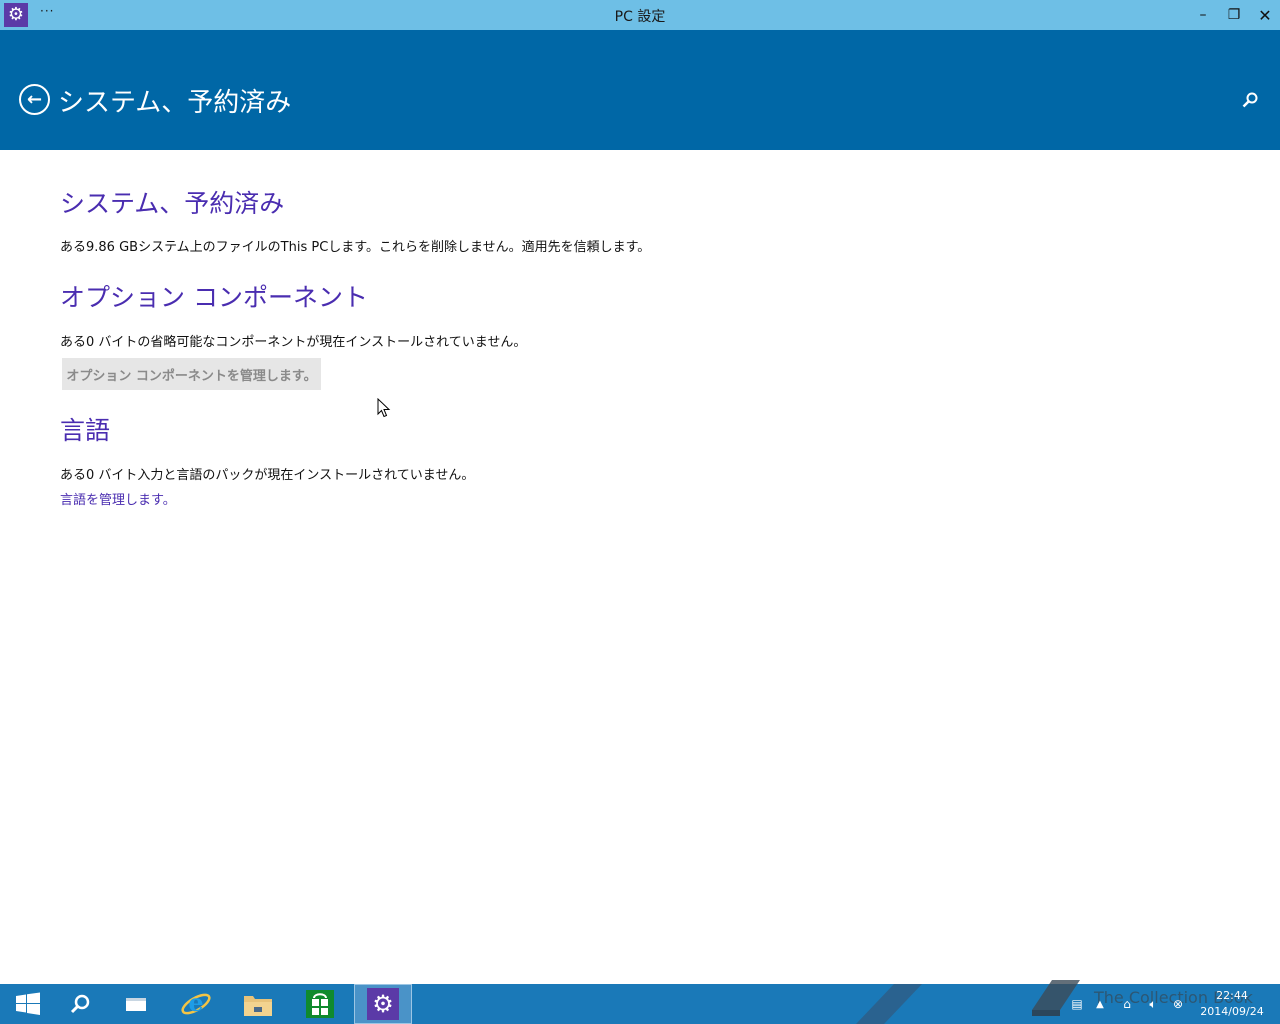 The image size is (1280, 1024). What do you see at coordinates (118, 498) in the screenshot?
I see `manage-languages-link: 言語を管理します。` at bounding box center [118, 498].